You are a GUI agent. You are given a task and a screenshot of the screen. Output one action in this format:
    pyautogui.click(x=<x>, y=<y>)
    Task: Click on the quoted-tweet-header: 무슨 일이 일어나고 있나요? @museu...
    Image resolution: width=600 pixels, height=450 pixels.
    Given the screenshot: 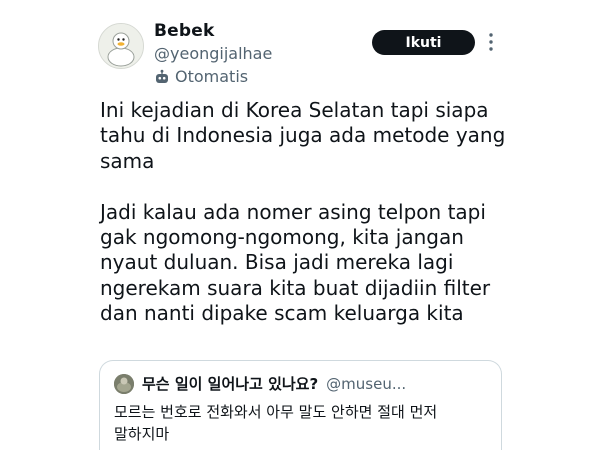 What is the action you would take?
    pyautogui.click(x=260, y=383)
    